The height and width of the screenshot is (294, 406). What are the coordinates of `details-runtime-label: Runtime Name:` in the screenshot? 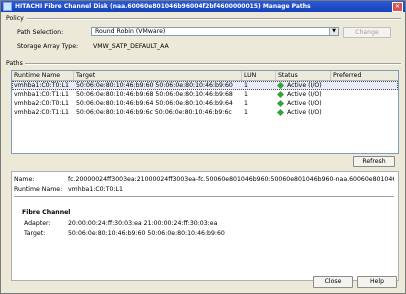 It's located at (38, 189).